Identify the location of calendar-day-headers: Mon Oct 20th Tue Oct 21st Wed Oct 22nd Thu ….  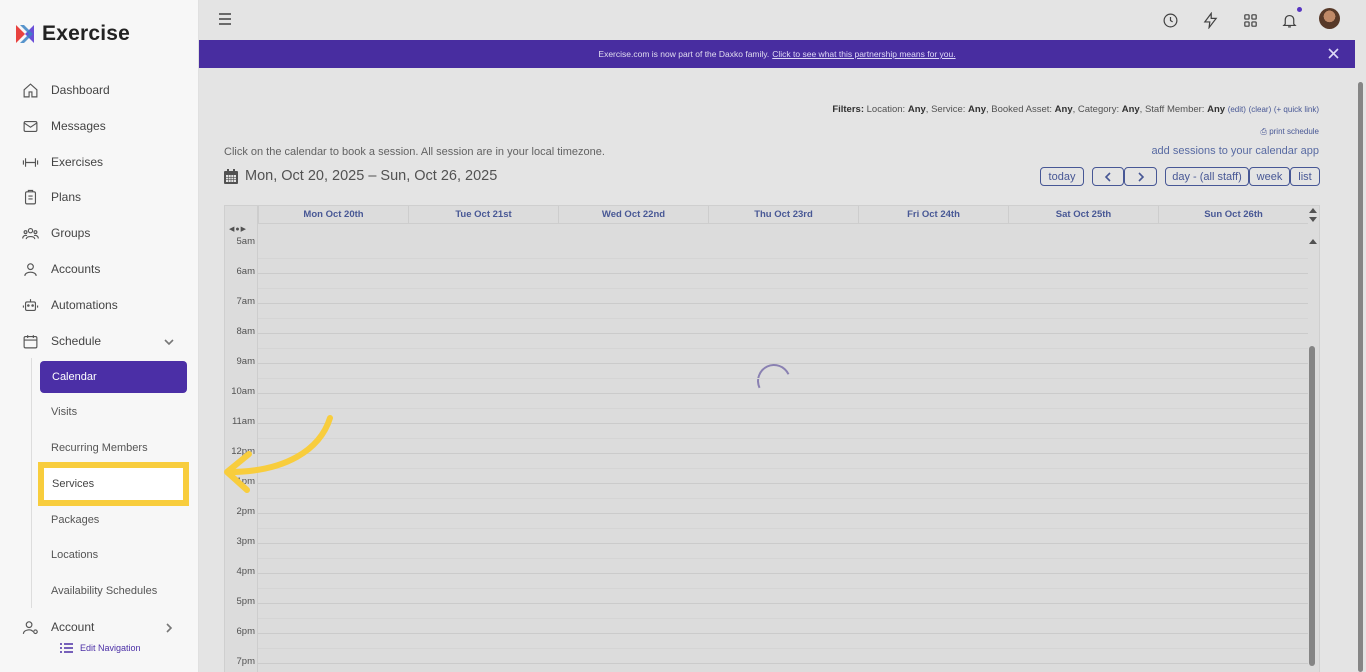
(783, 215).